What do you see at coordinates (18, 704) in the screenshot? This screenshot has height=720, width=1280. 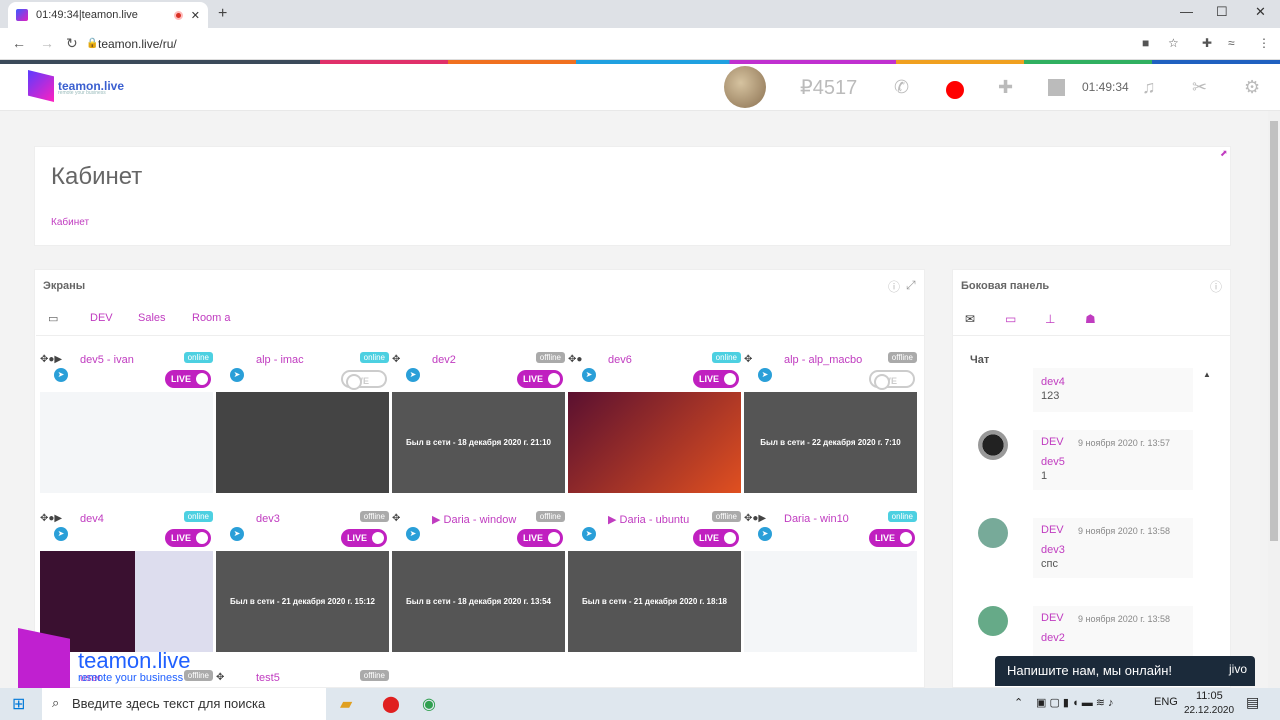 I see `windows-start-icon: ⊞` at bounding box center [18, 704].